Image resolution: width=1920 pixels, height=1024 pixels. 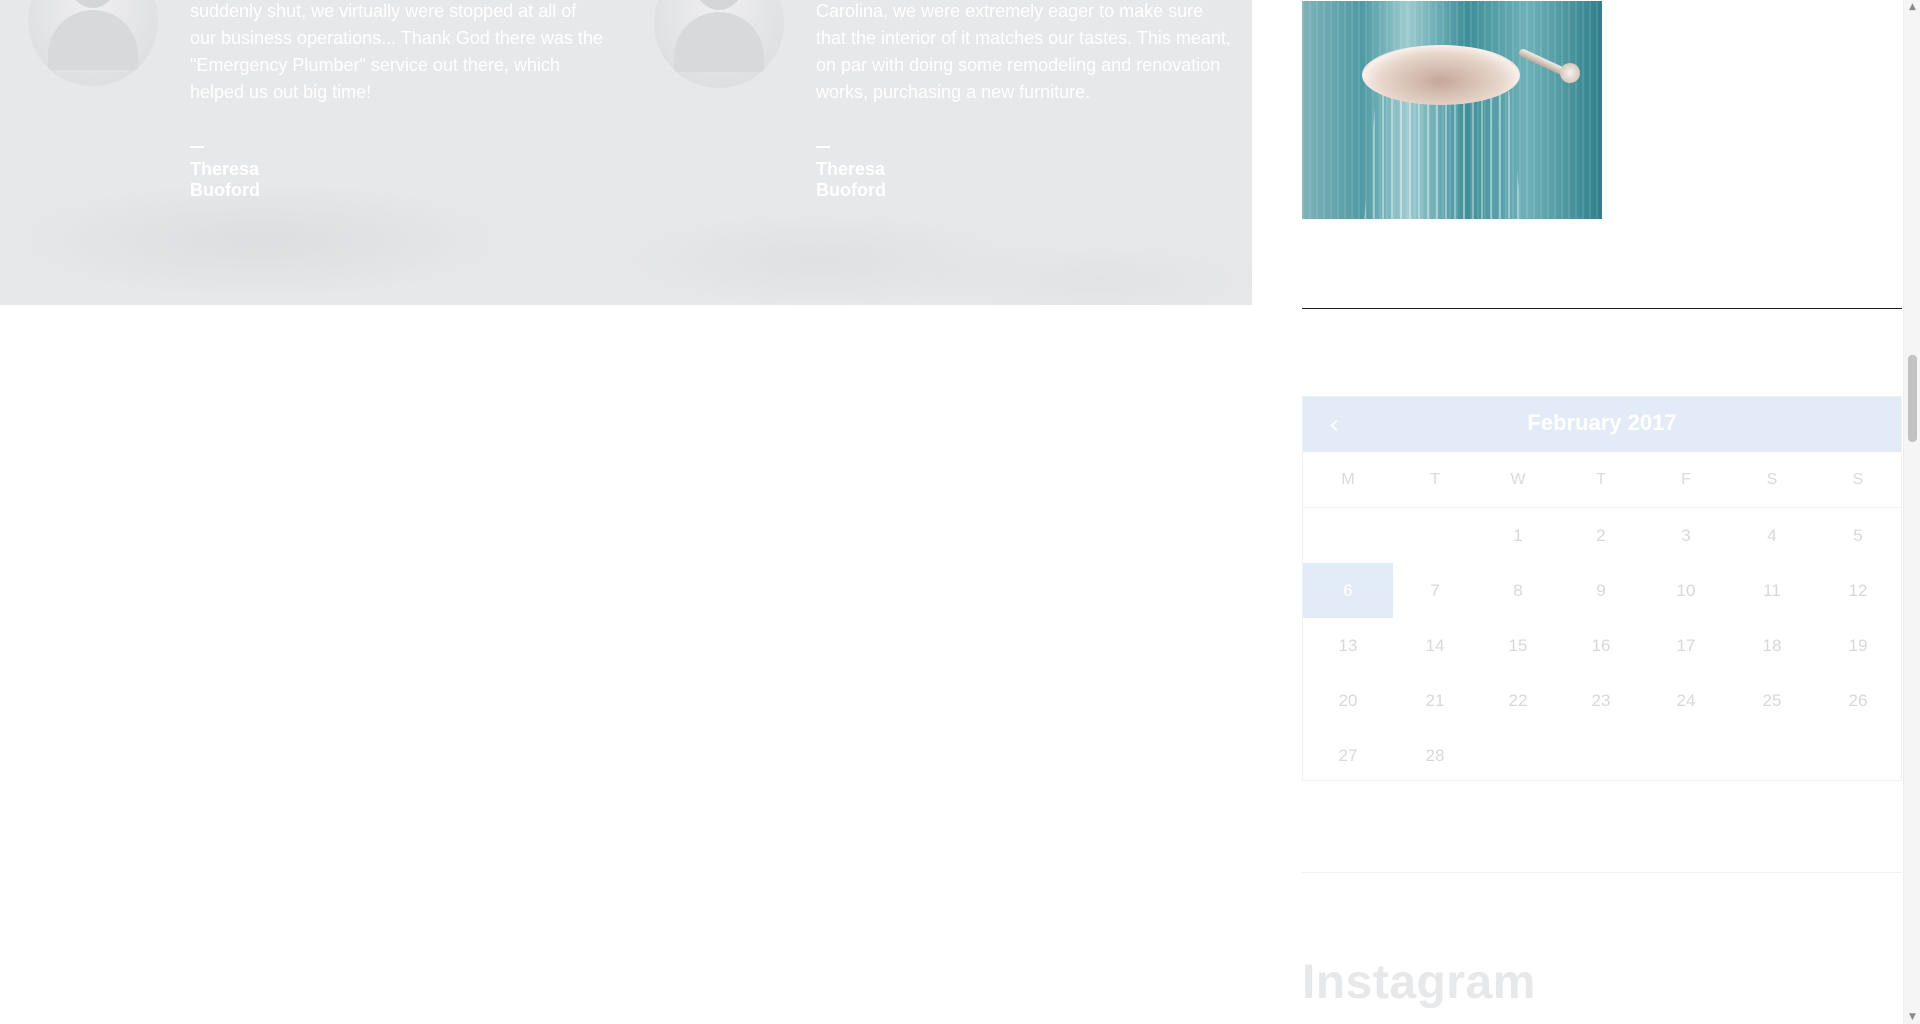 I want to click on calendar-header: ‹ February 2017, so click(x=1602, y=424).